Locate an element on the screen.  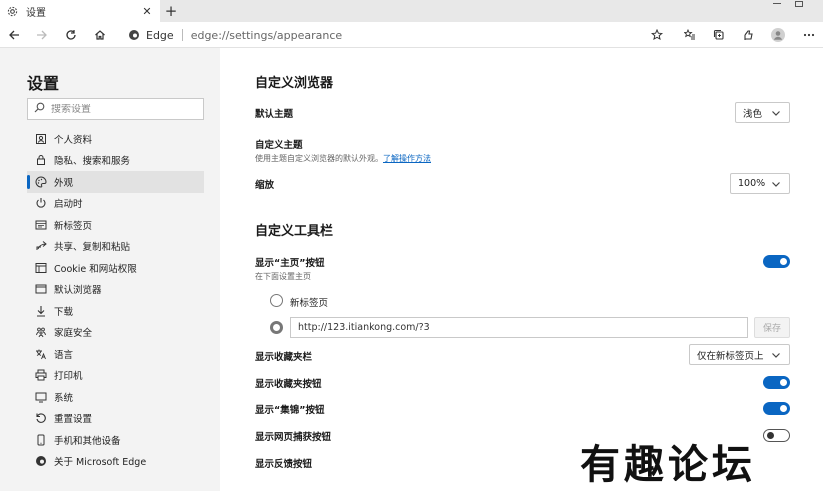
sidebar-item-phone: 手机和其他设备 is located at coordinates (115, 440).